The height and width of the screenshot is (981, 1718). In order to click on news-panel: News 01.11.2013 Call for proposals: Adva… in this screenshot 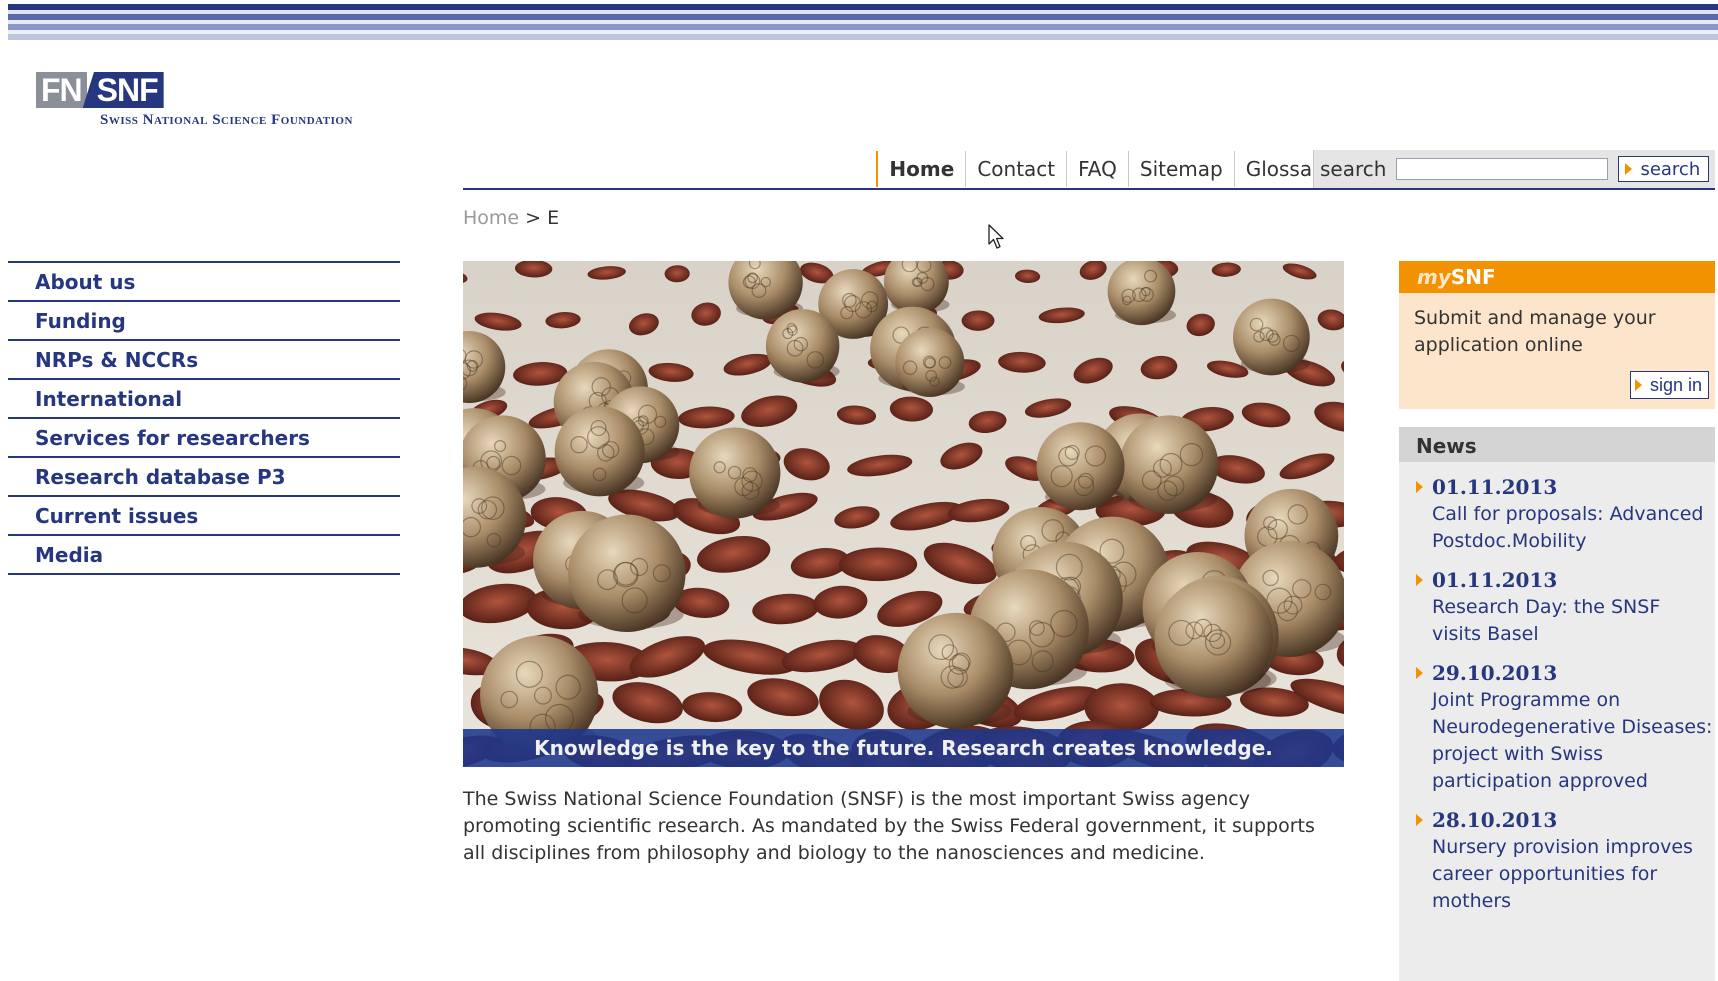, I will do `click(1557, 704)`.